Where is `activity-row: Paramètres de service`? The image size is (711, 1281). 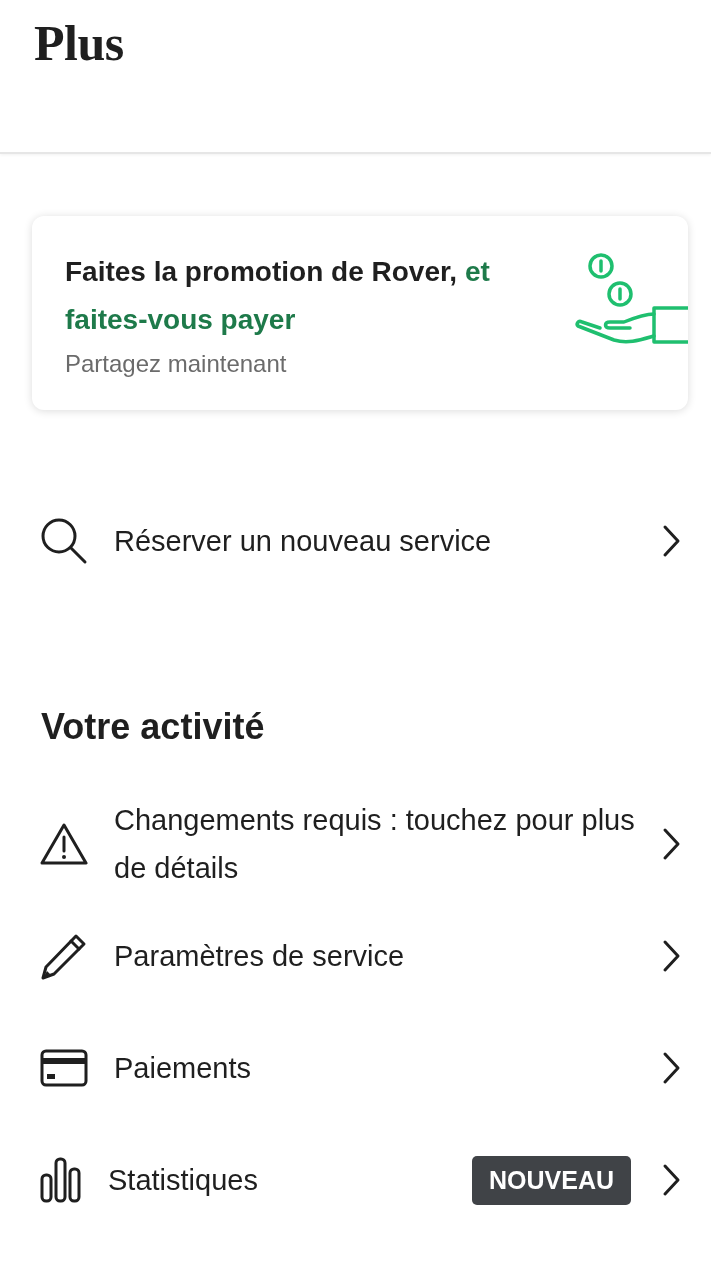 activity-row: Paramètres de service is located at coordinates (355, 956).